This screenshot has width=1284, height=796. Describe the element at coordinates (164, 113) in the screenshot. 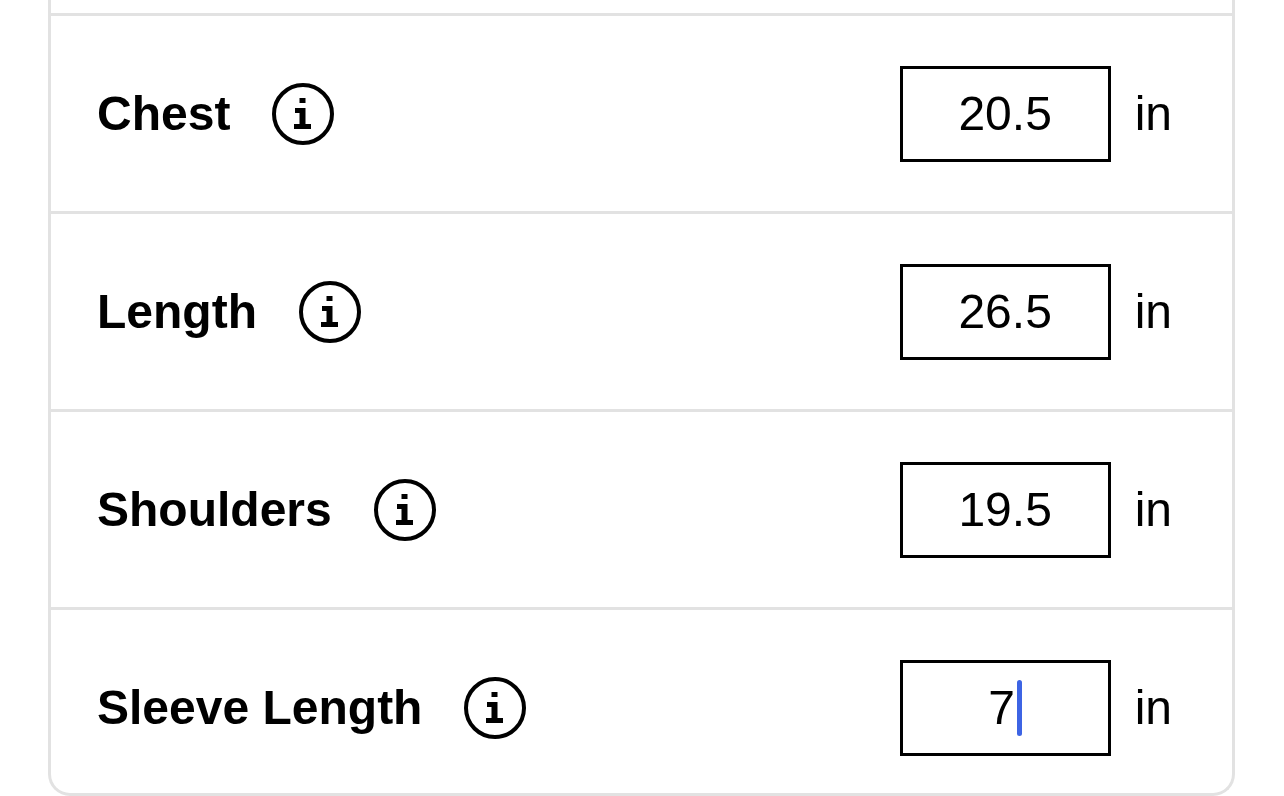

I see `row-label: Chest` at that location.